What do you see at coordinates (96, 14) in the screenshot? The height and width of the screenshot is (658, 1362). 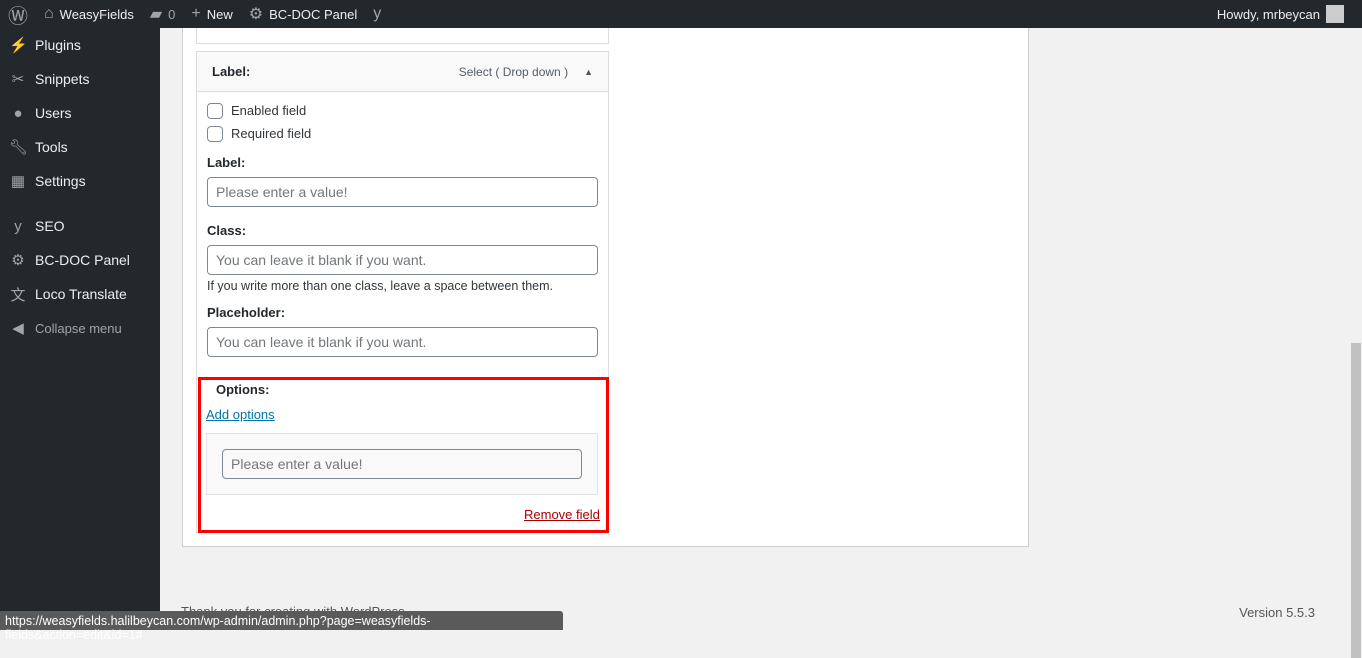 I see `site-name: WeasyFields` at bounding box center [96, 14].